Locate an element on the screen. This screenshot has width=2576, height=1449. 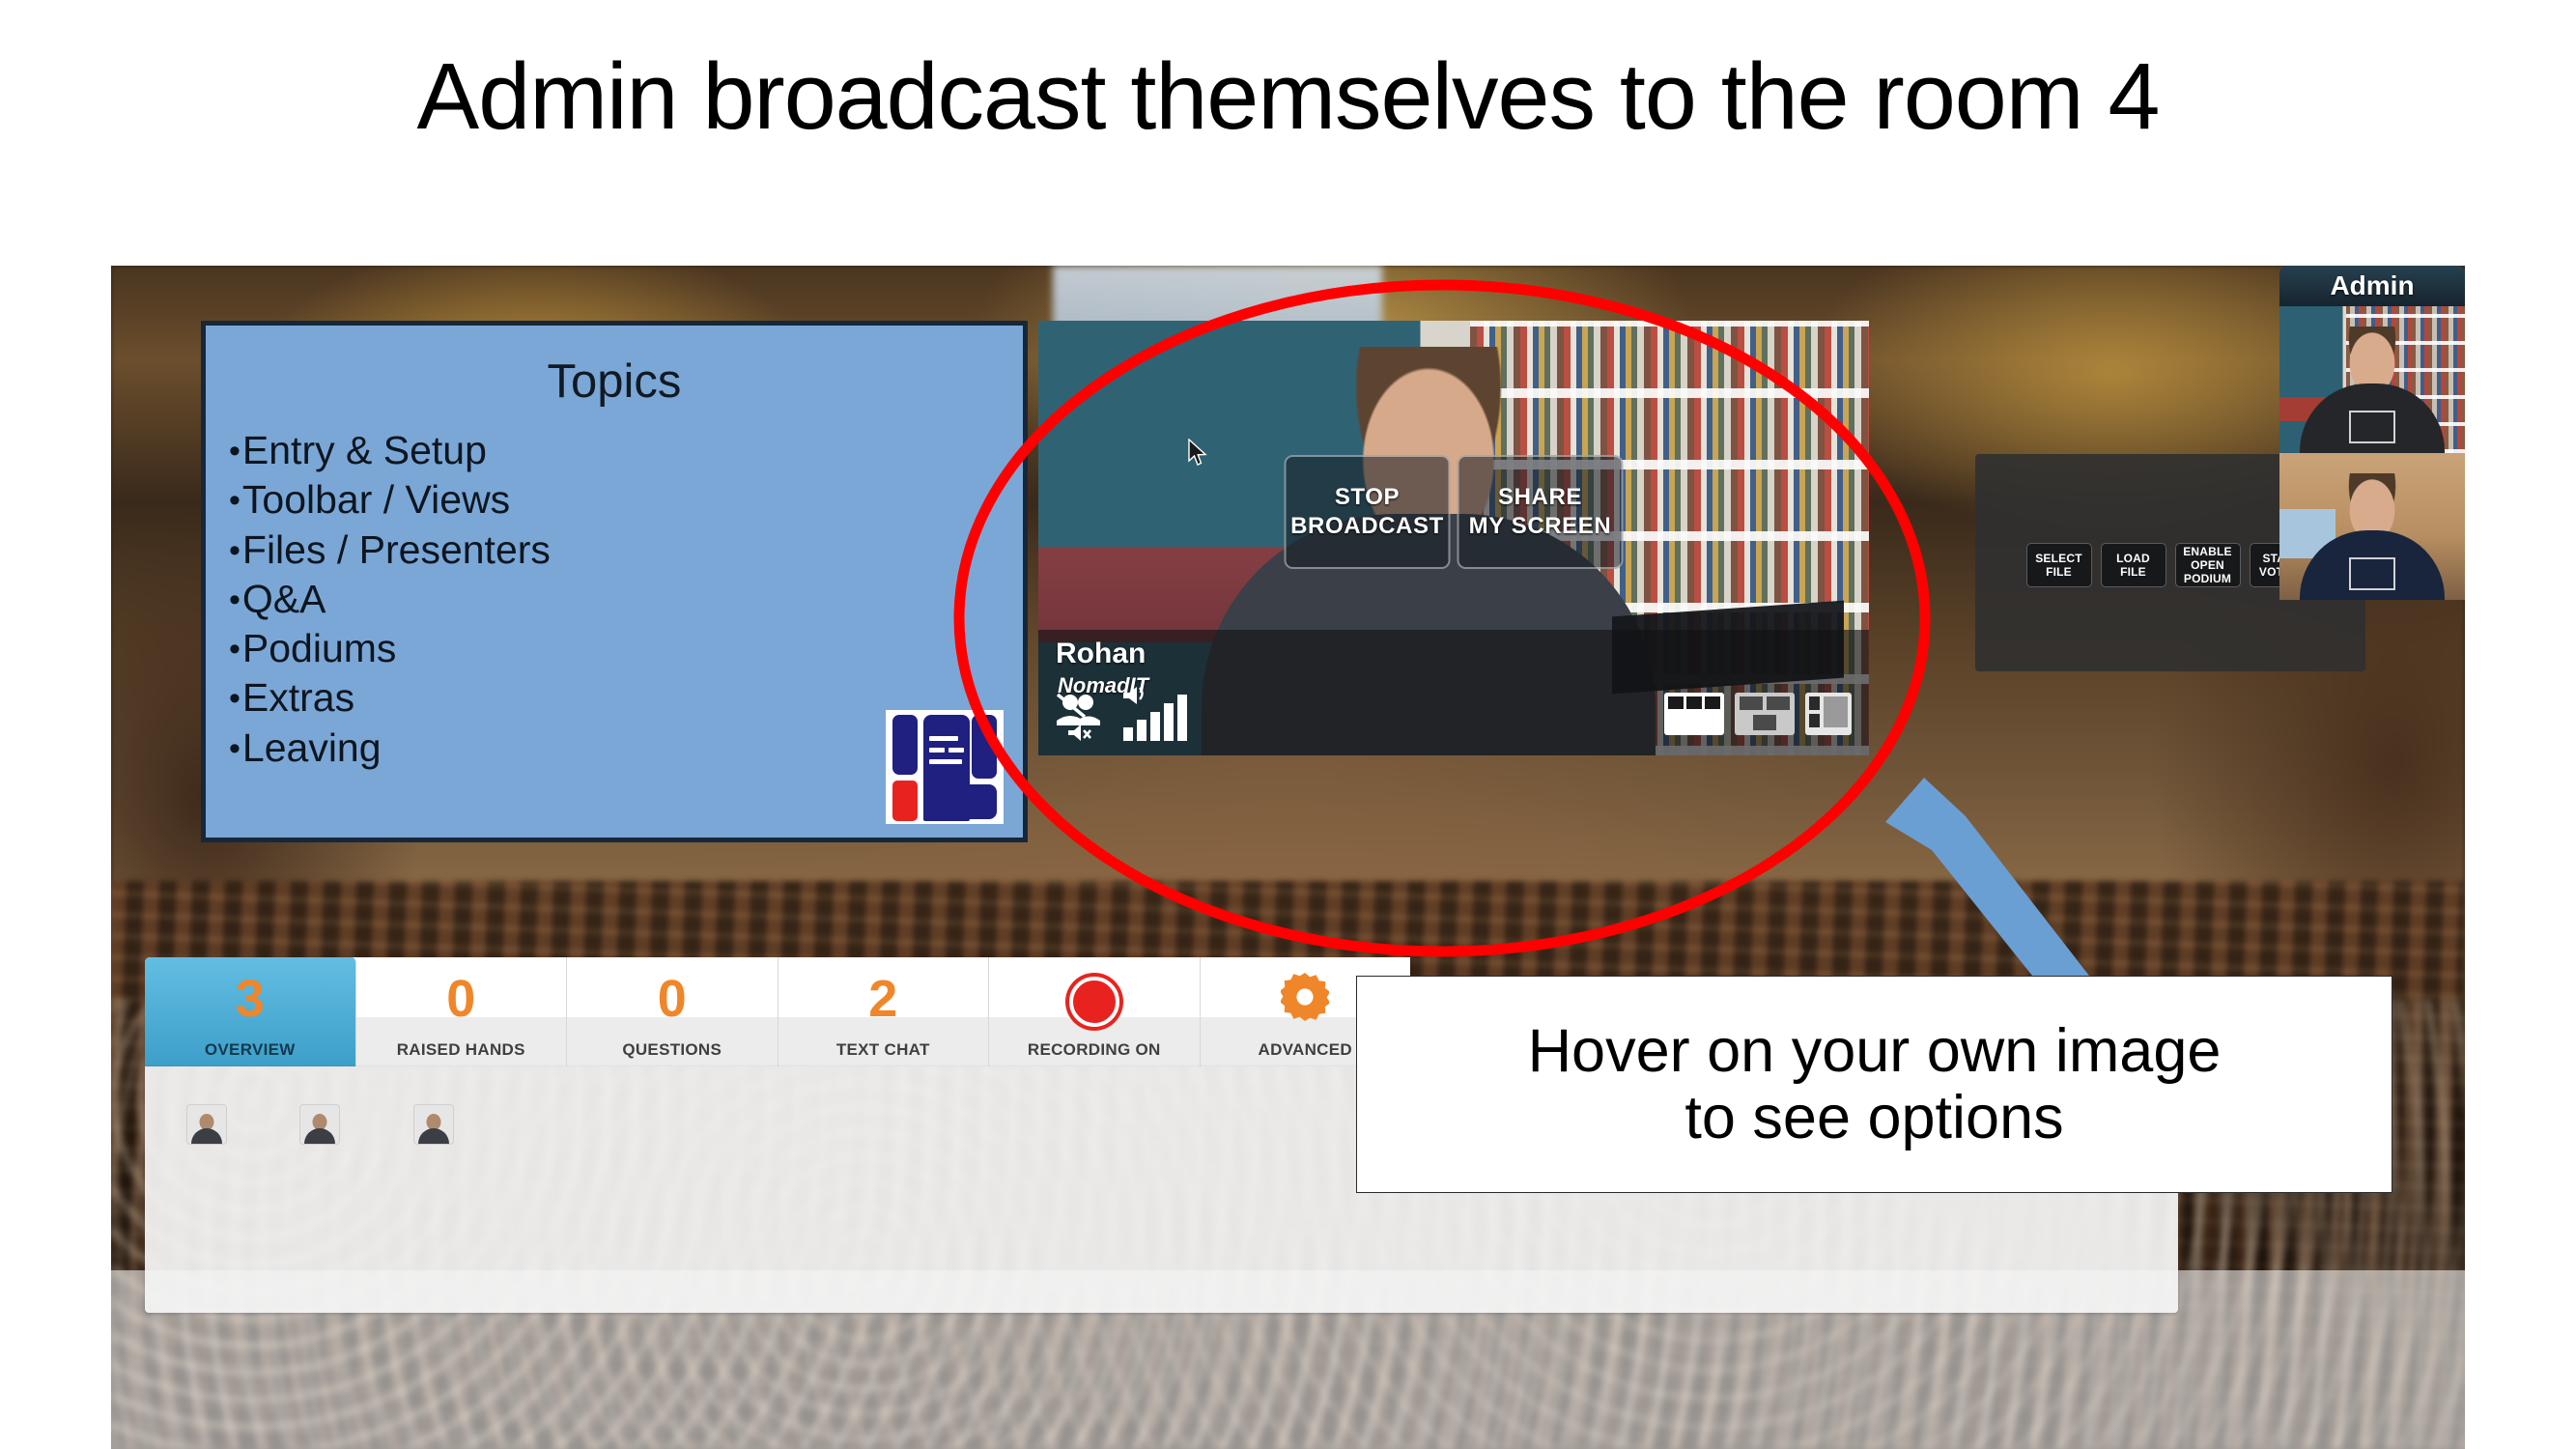
video-info-strip: Rohan NomadIT is located at coordinates (1453, 692).